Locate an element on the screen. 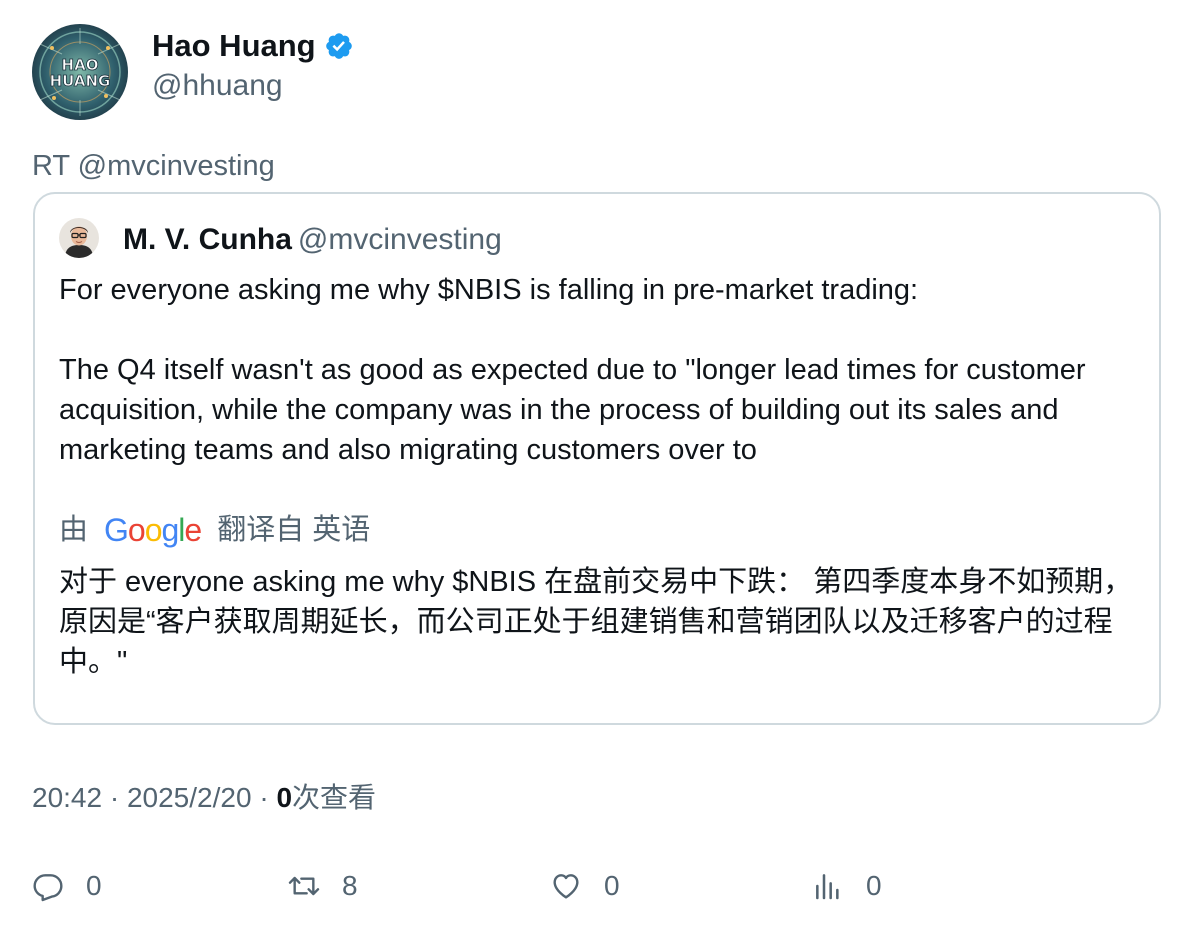  heart-icon is located at coordinates (566, 886).